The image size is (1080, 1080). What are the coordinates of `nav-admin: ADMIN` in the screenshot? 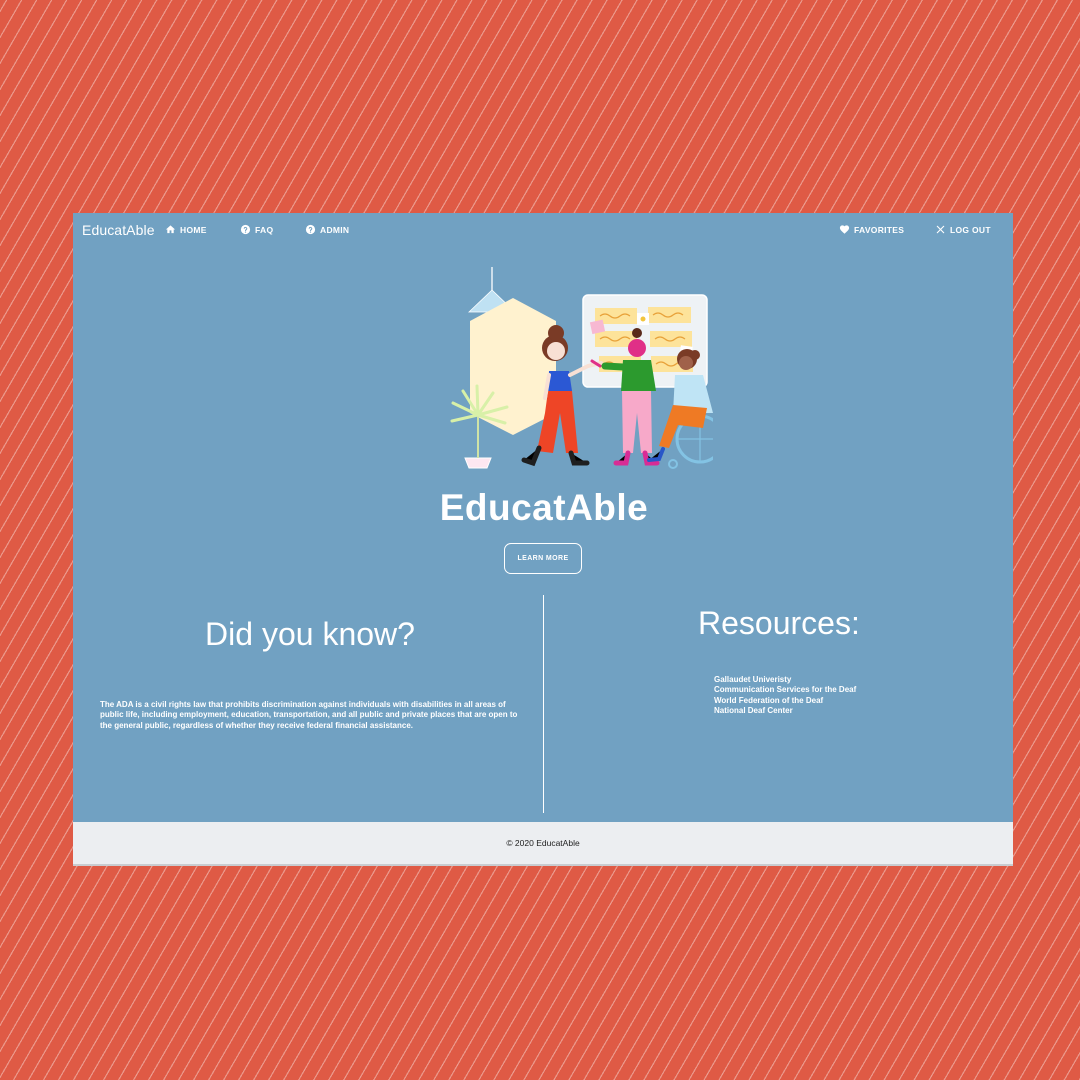 It's located at (327, 229).